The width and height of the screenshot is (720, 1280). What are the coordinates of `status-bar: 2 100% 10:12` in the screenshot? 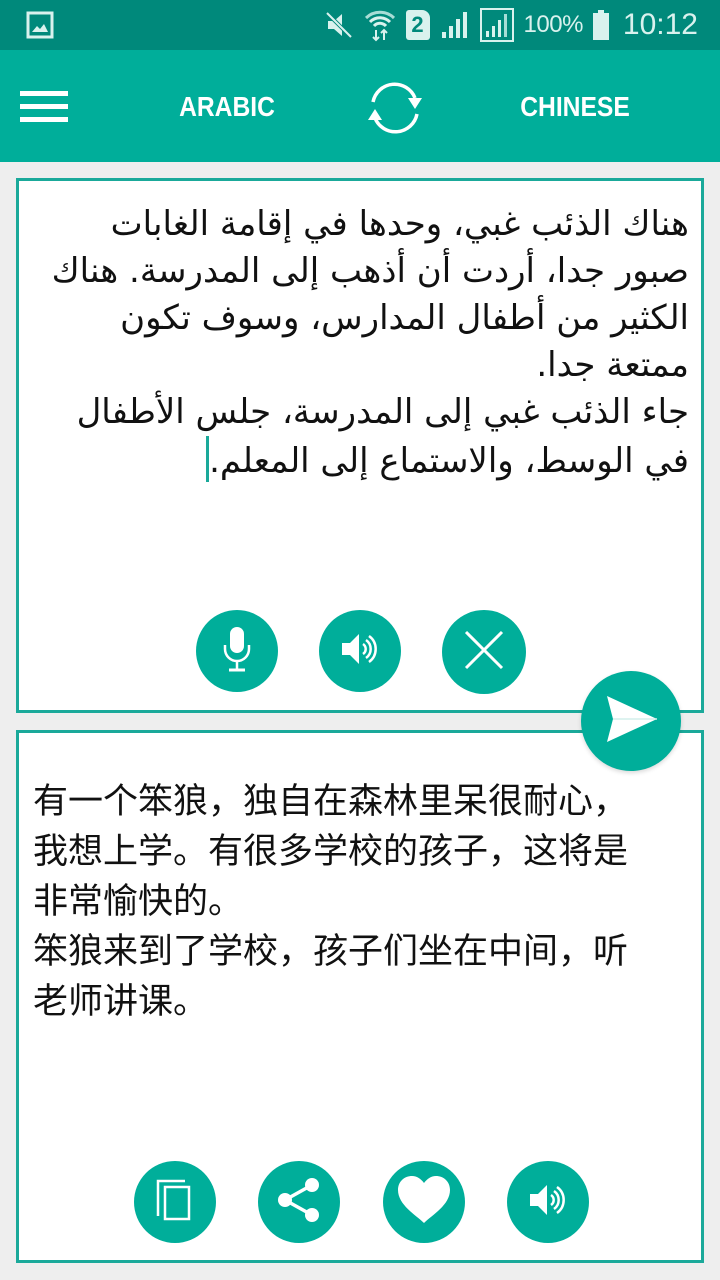 It's located at (360, 25).